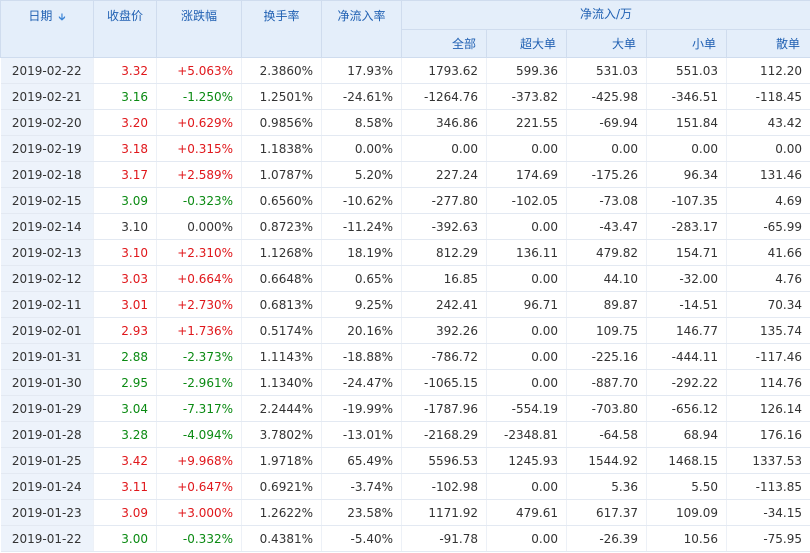  I want to click on close-cell: 3.10, so click(125, 252).